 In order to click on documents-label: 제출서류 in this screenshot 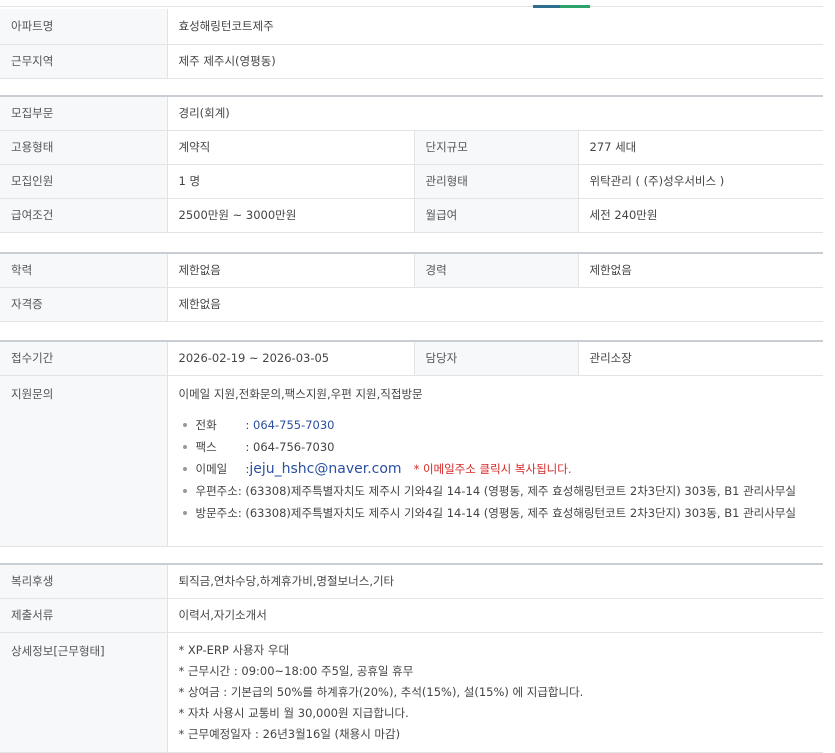, I will do `click(84, 615)`.